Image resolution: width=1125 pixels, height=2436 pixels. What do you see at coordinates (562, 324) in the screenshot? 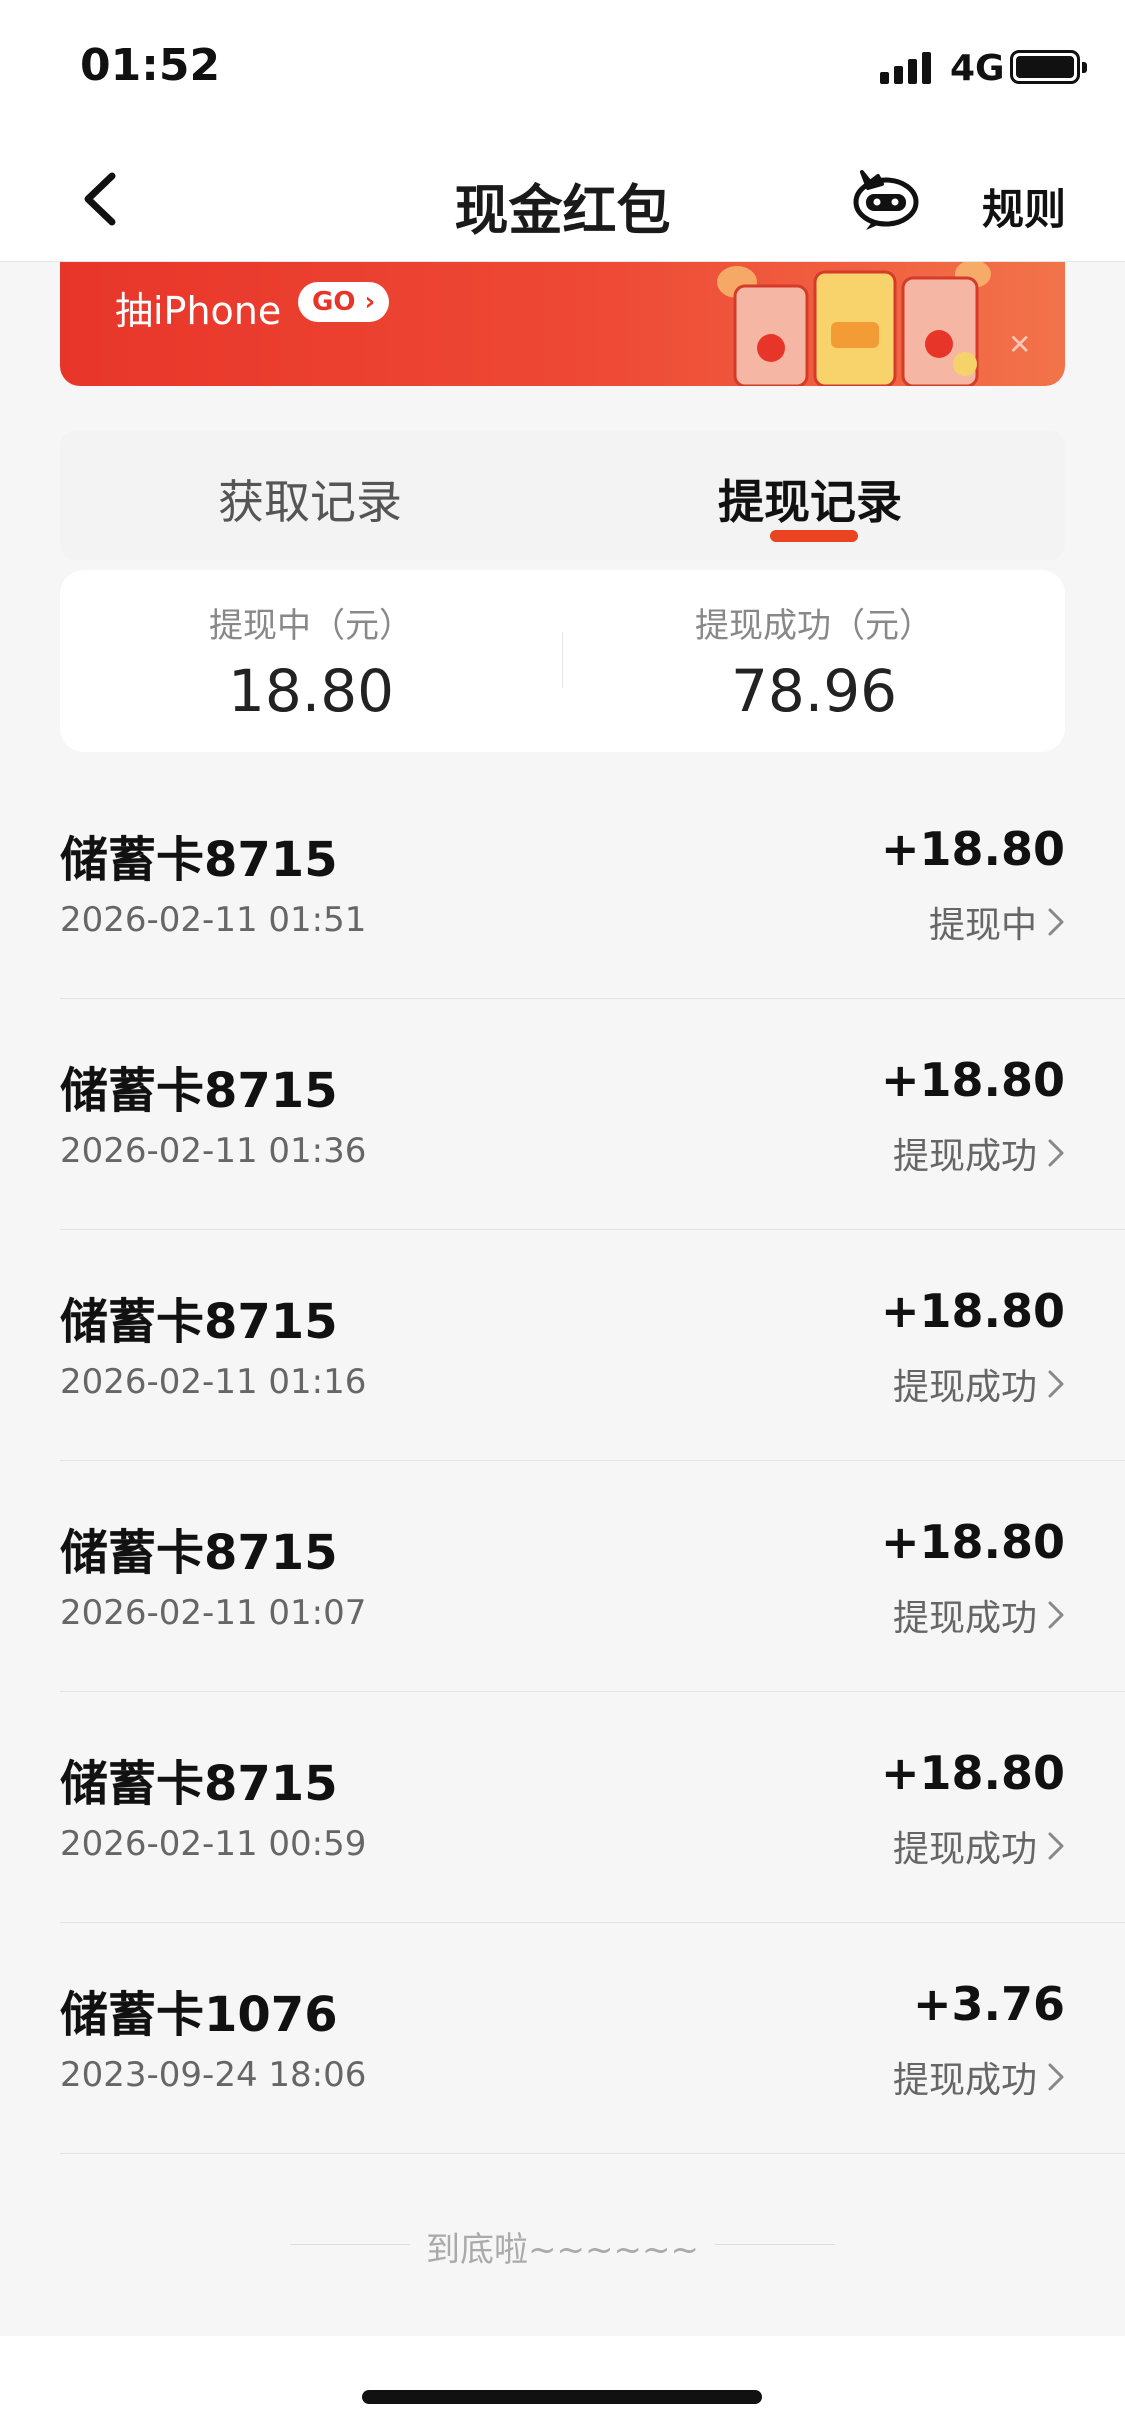
I see `promo-banner: 抽iPhone GO › ✕` at bounding box center [562, 324].